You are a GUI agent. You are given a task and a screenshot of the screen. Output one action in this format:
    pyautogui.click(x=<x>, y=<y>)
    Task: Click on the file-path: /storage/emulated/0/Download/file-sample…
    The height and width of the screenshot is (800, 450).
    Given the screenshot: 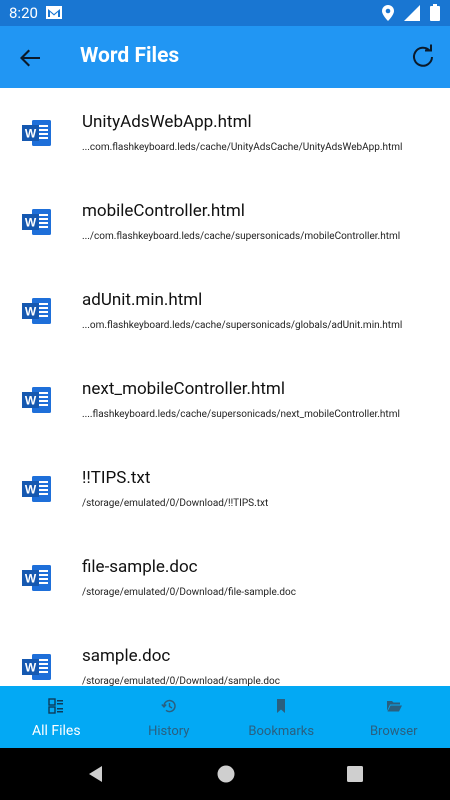 What is the action you would take?
    pyautogui.click(x=189, y=592)
    